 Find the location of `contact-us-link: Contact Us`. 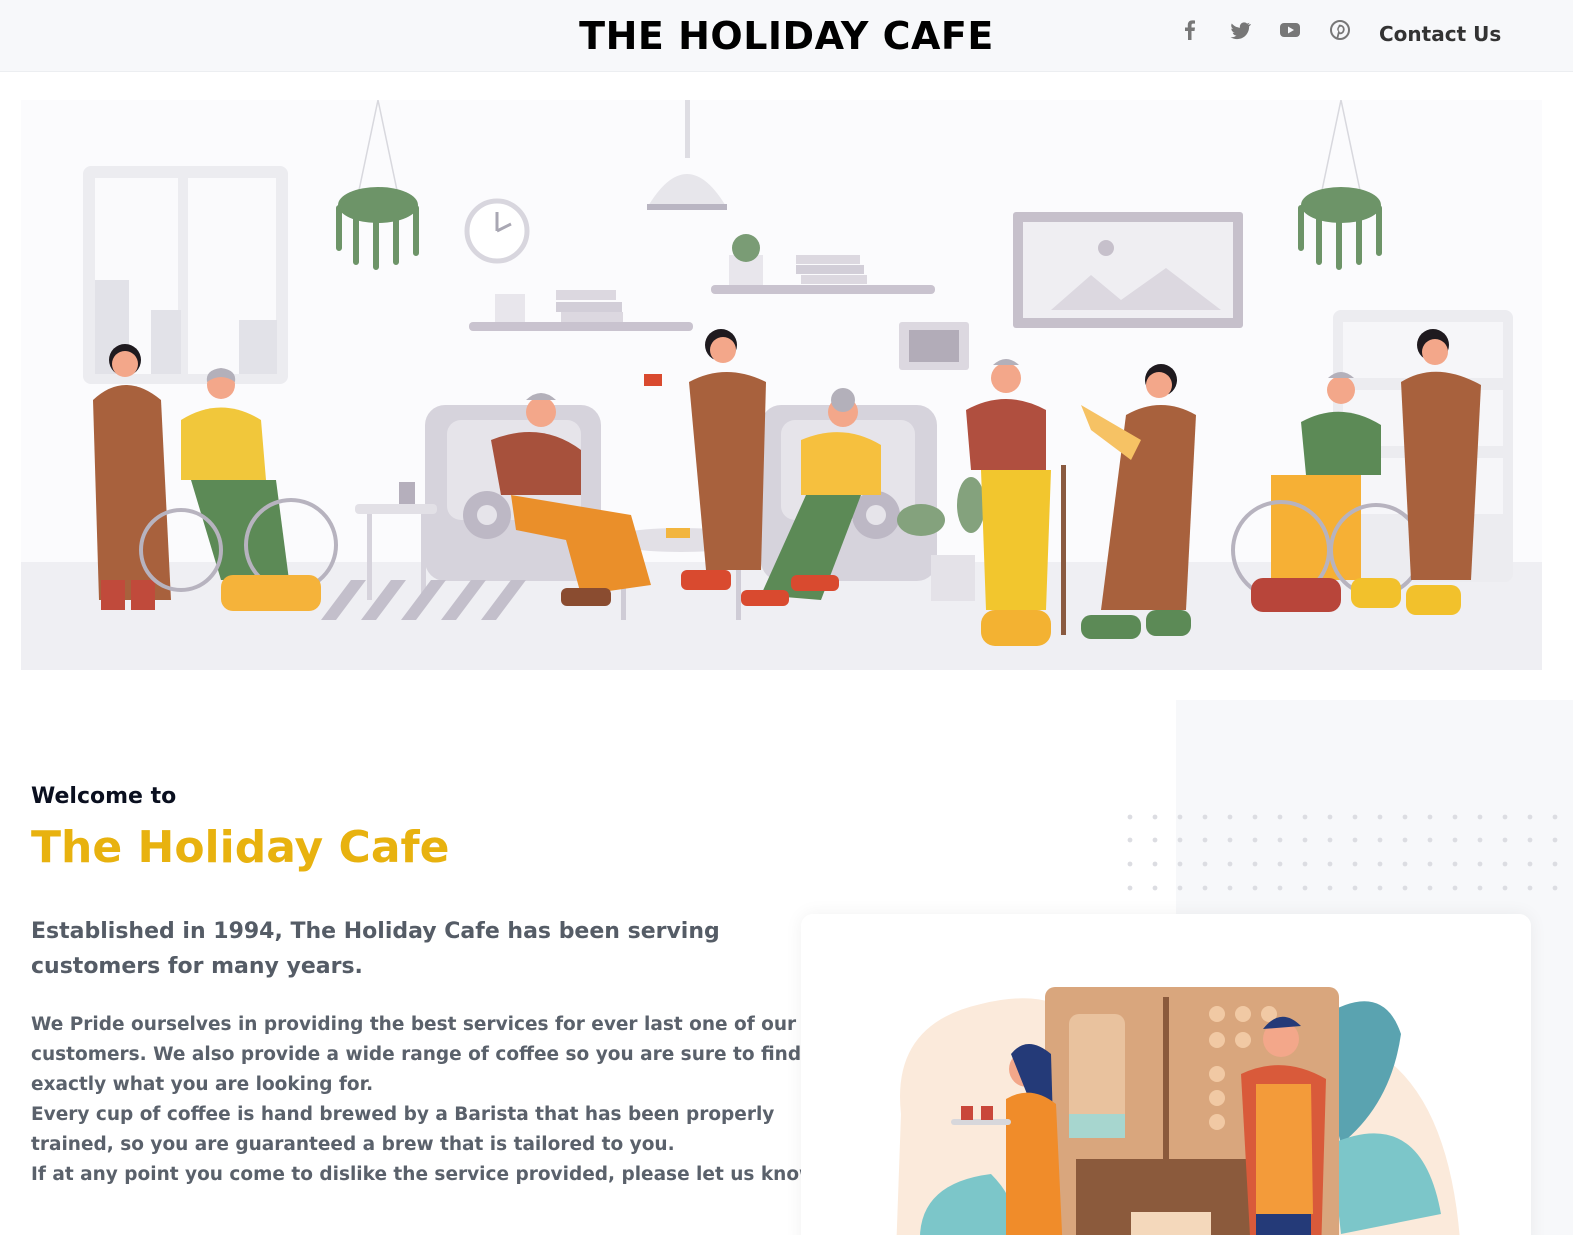

contact-us-link: Contact Us is located at coordinates (1440, 34).